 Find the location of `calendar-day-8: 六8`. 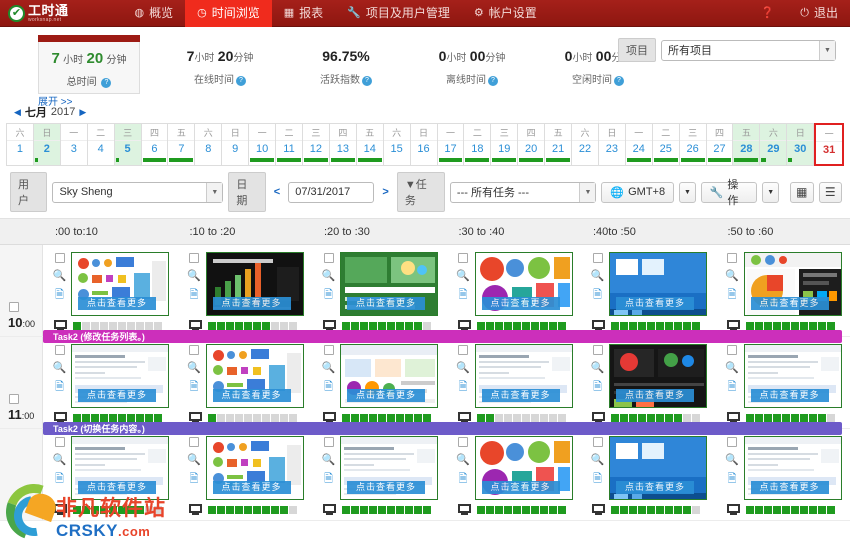

calendar-day-8: 六8 is located at coordinates (208, 144).